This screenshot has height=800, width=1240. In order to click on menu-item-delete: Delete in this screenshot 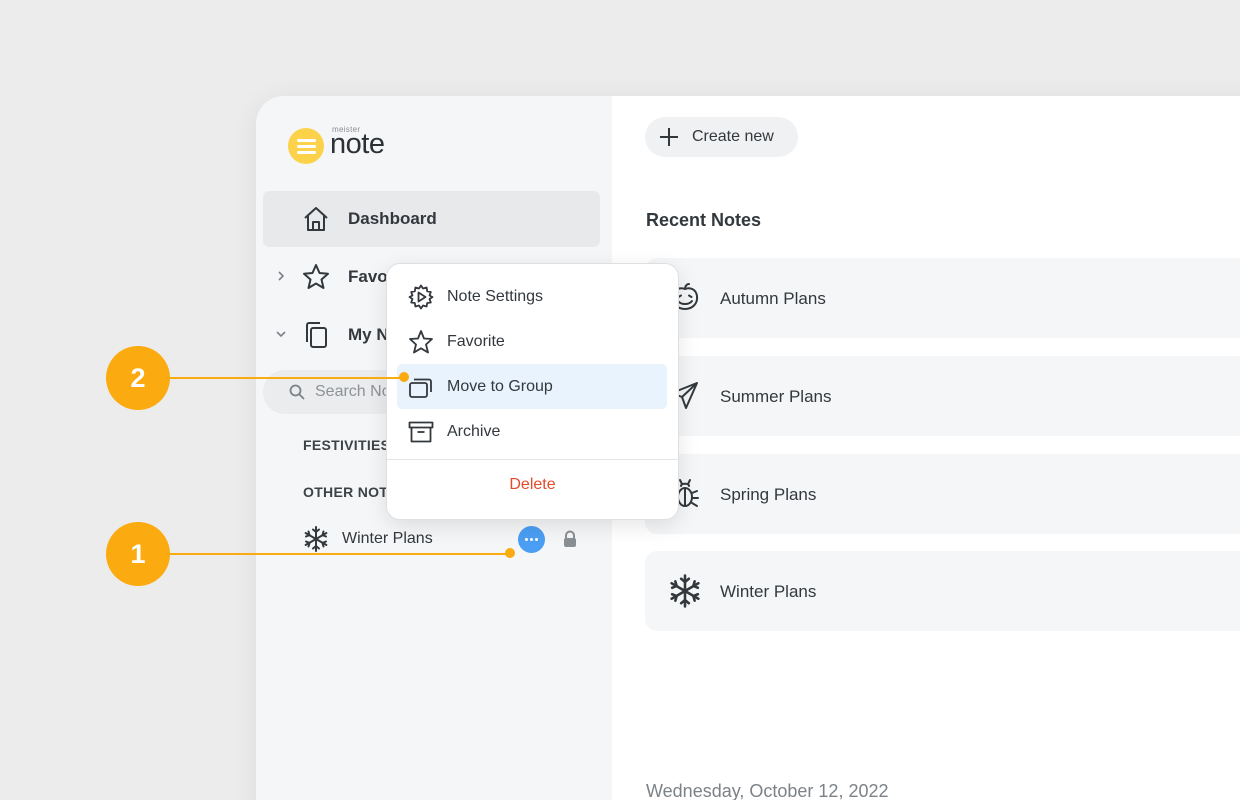, I will do `click(532, 485)`.